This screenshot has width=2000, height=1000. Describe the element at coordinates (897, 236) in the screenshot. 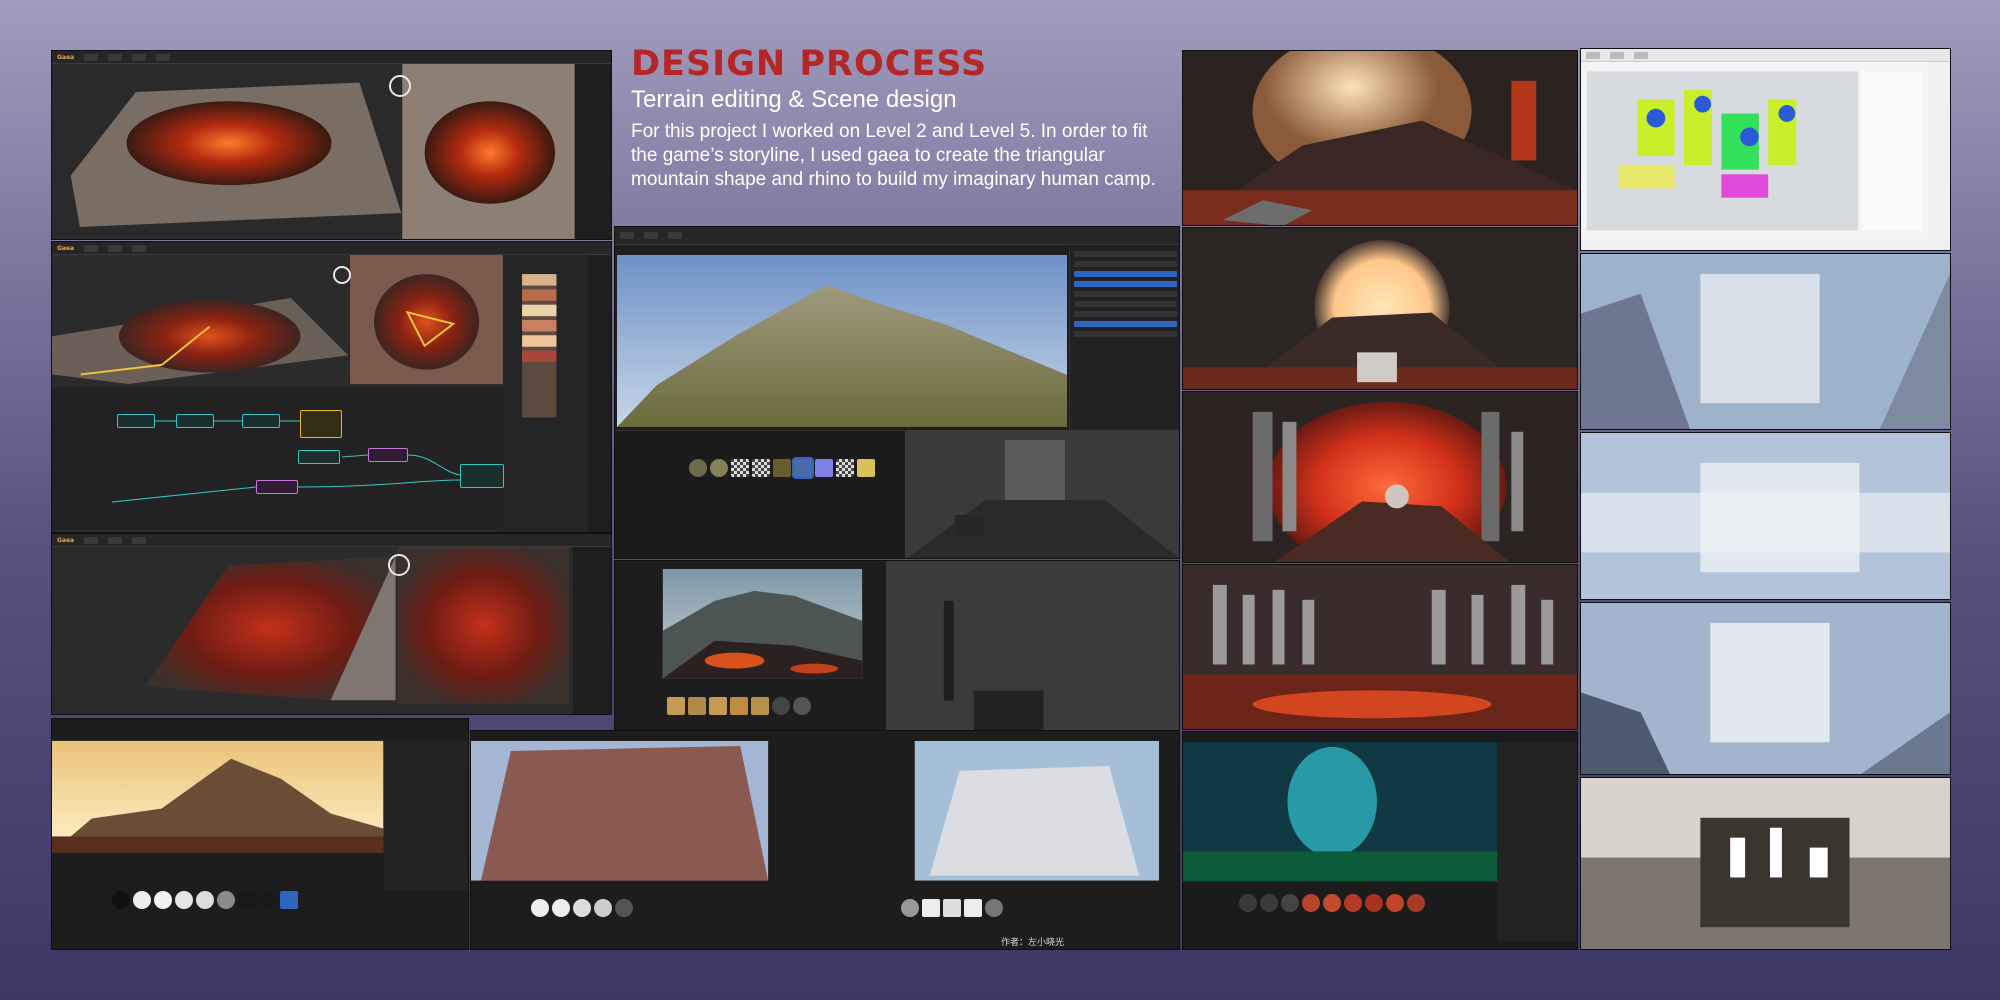

I see `editor-toolbar` at that location.